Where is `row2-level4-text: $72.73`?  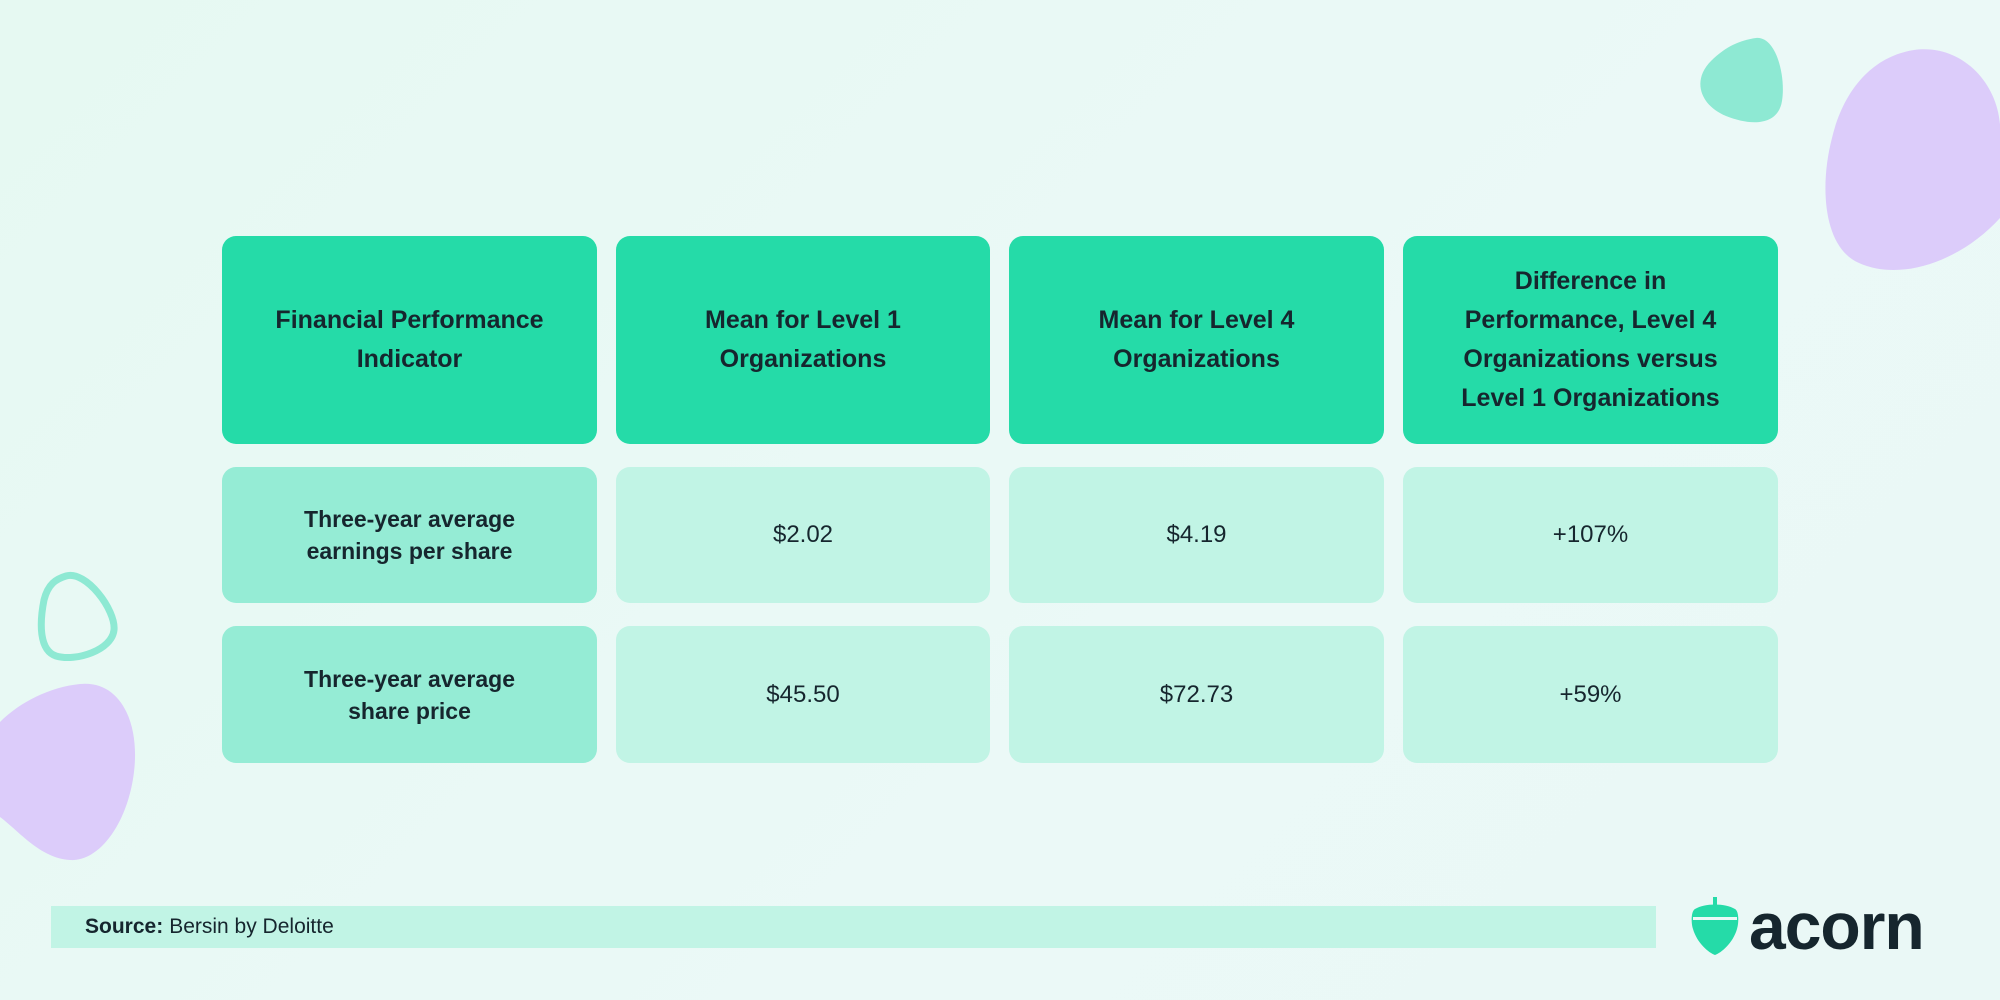 row2-level4-text: $72.73 is located at coordinates (1196, 694).